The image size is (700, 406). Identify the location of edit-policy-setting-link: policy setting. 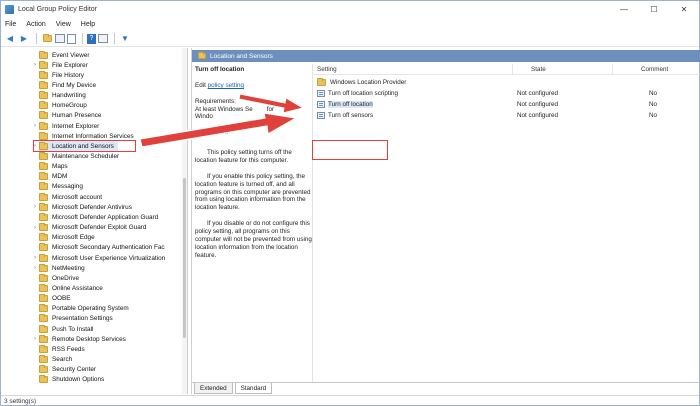
(226, 85).